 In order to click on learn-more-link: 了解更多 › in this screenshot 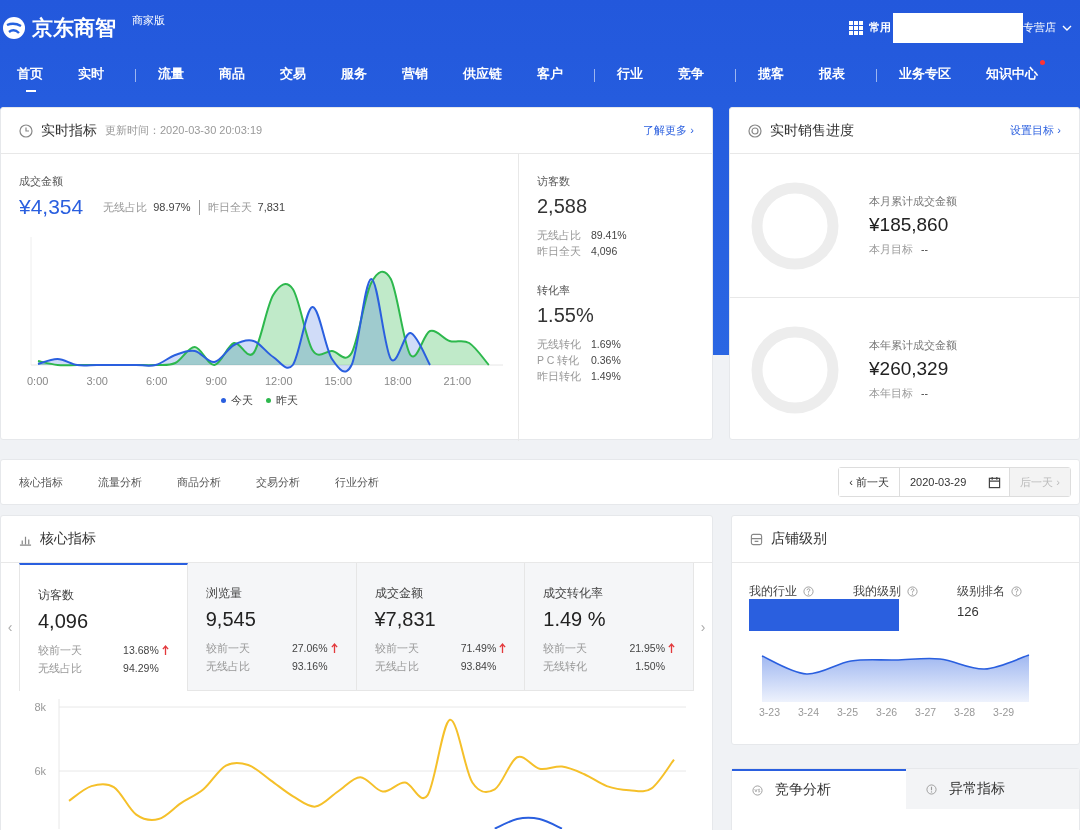, I will do `click(668, 130)`.